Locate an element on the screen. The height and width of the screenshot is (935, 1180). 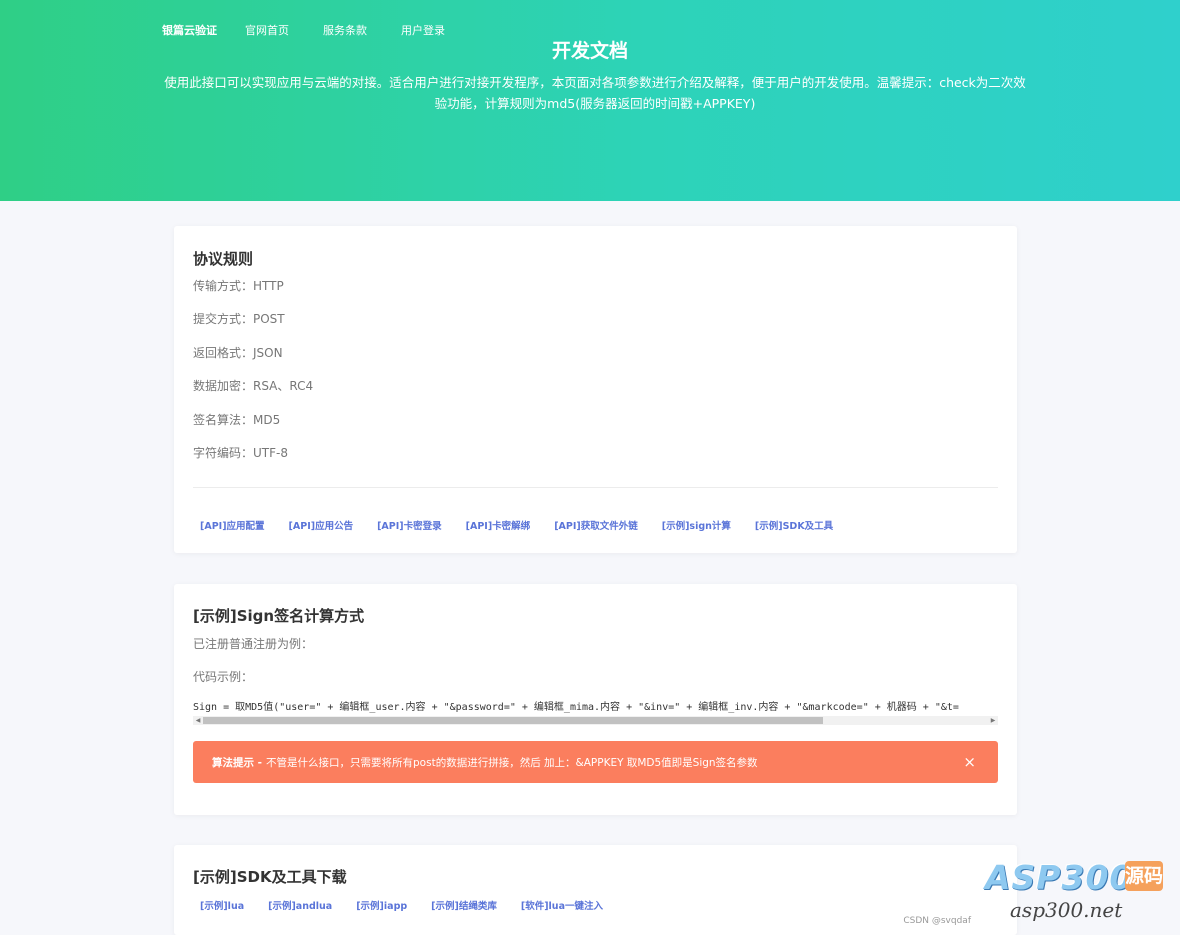
link-jieshen: [示例]结绳类库 is located at coordinates (464, 905).